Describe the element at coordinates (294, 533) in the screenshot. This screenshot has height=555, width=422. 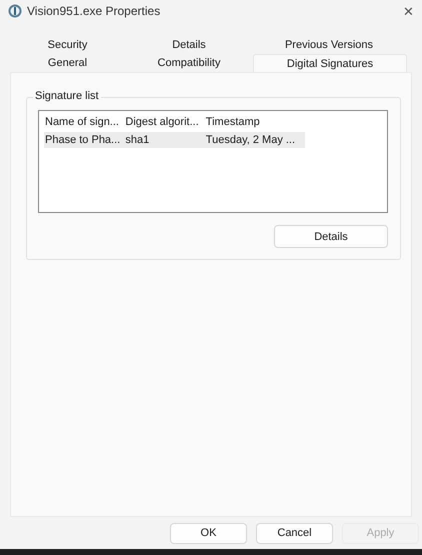
I see `dialog-button: Cancel` at that location.